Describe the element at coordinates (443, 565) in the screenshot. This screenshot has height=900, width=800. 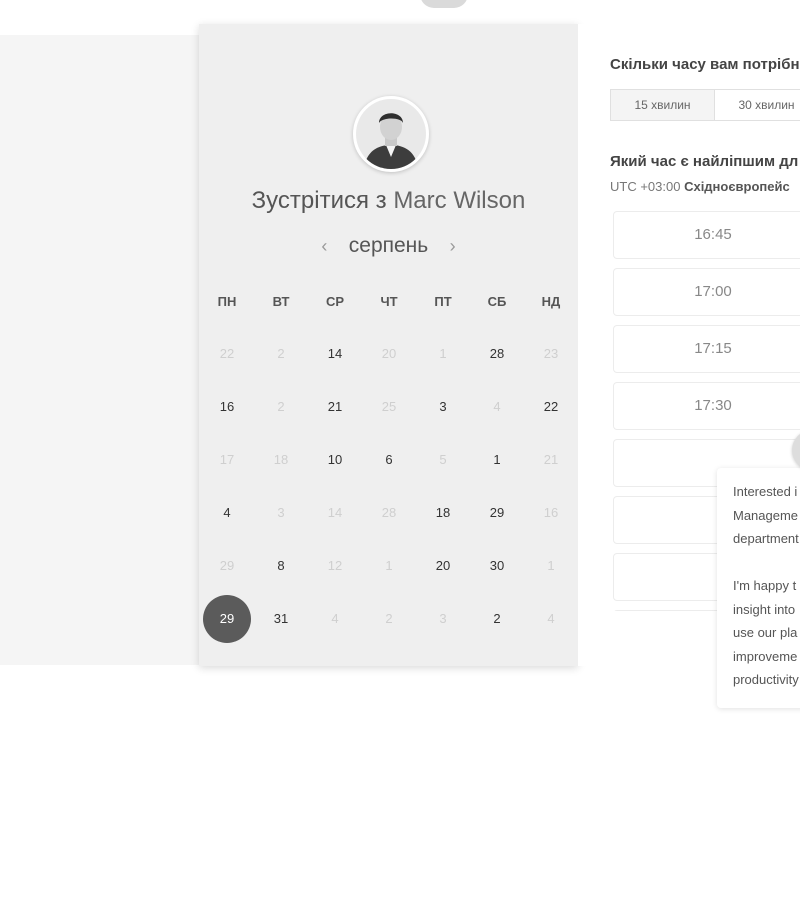
I see `calendar-day-available: 20` at that location.